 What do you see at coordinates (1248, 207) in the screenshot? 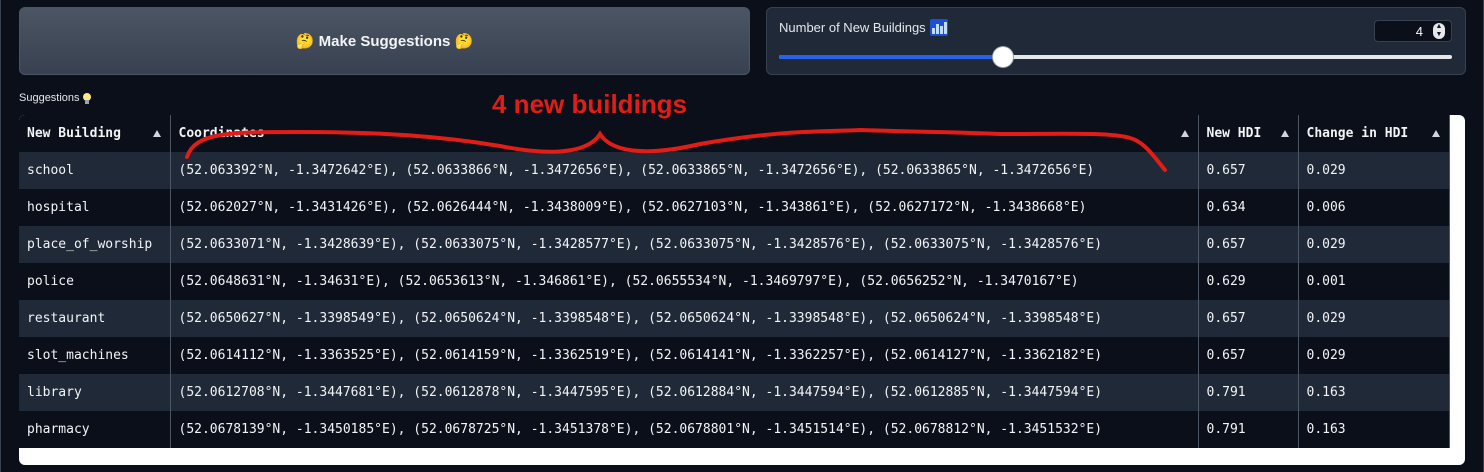
I see `cell-new-hdi: 0.634` at bounding box center [1248, 207].